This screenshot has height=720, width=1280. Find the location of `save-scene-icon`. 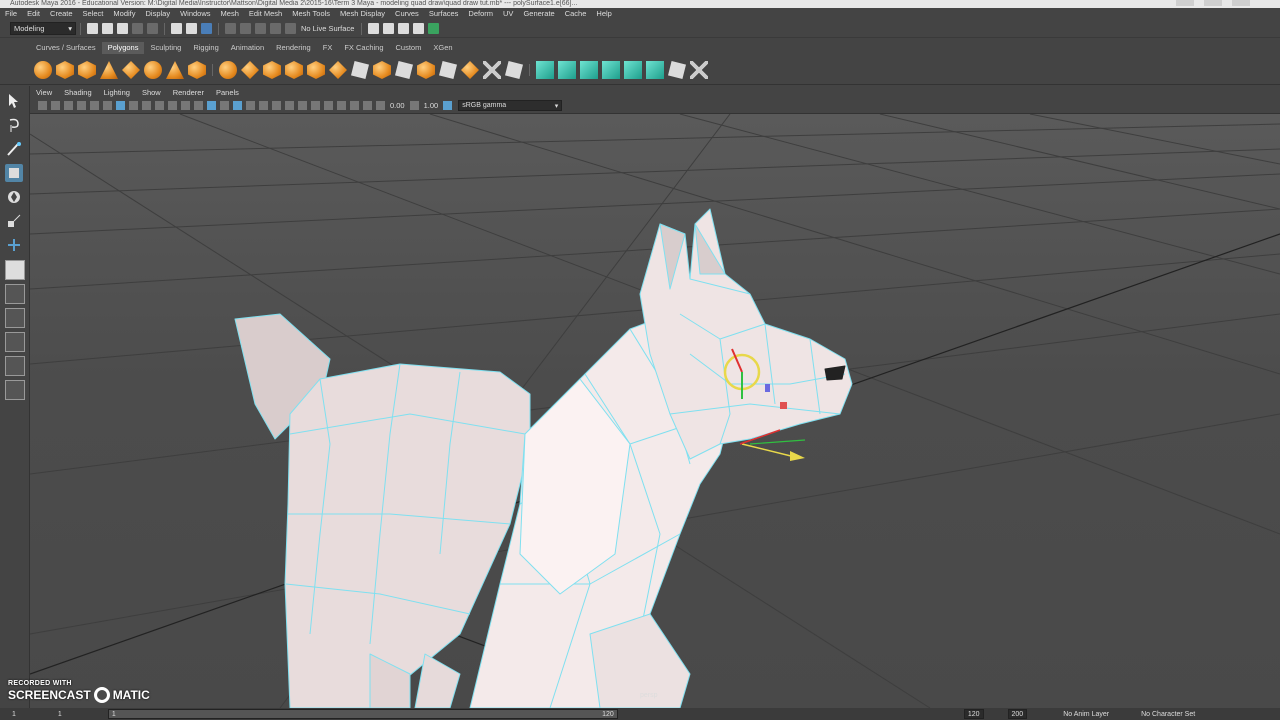

save-scene-icon is located at coordinates (122, 28).